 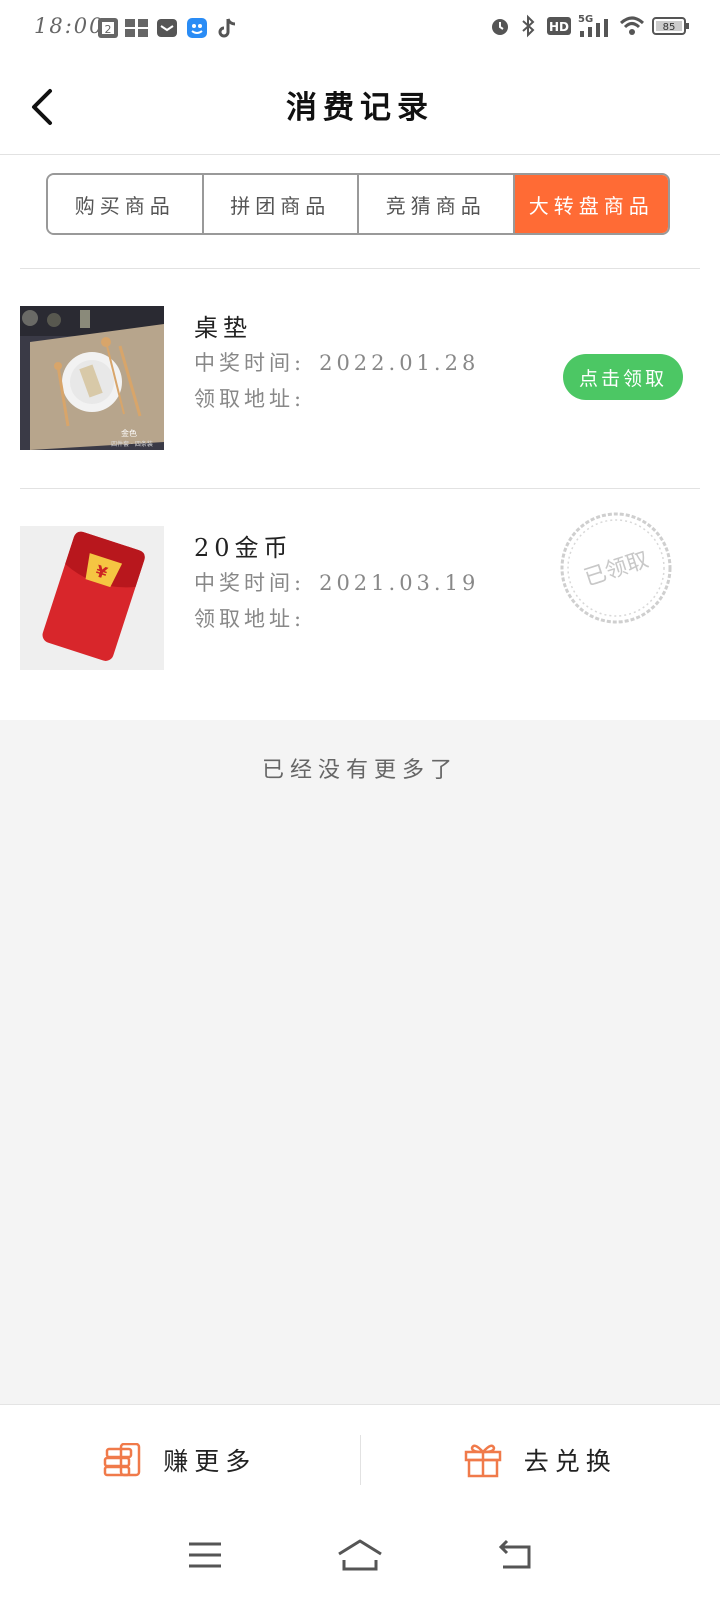 What do you see at coordinates (595, 28) in the screenshot?
I see `signal-5g-icon: 5G` at bounding box center [595, 28].